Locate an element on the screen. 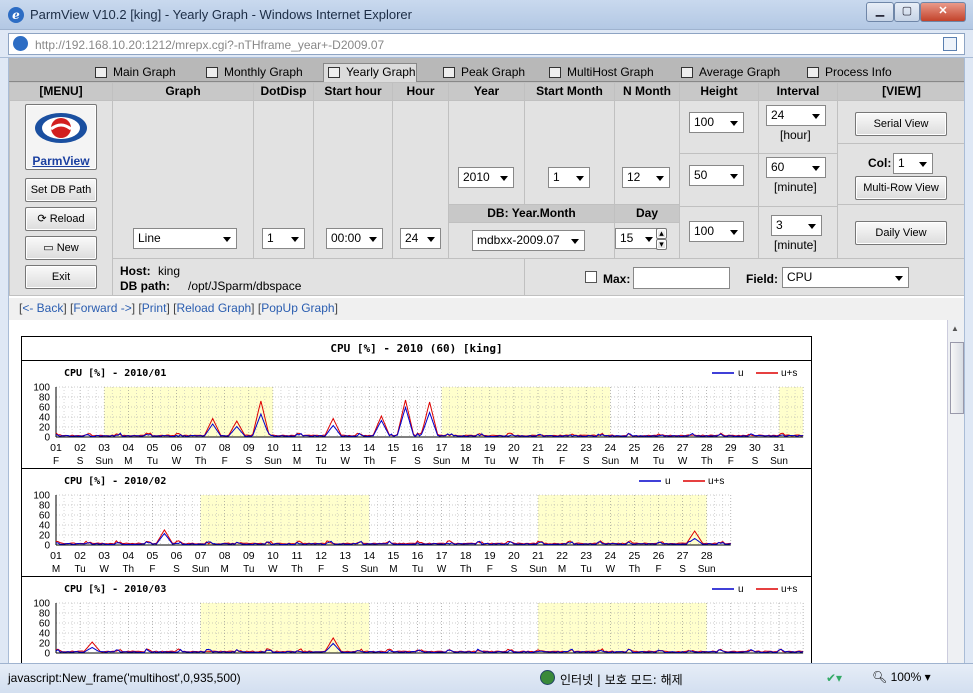 This screenshot has width=973, height=693. x-tick-label: 07 is located at coordinates (201, 448).